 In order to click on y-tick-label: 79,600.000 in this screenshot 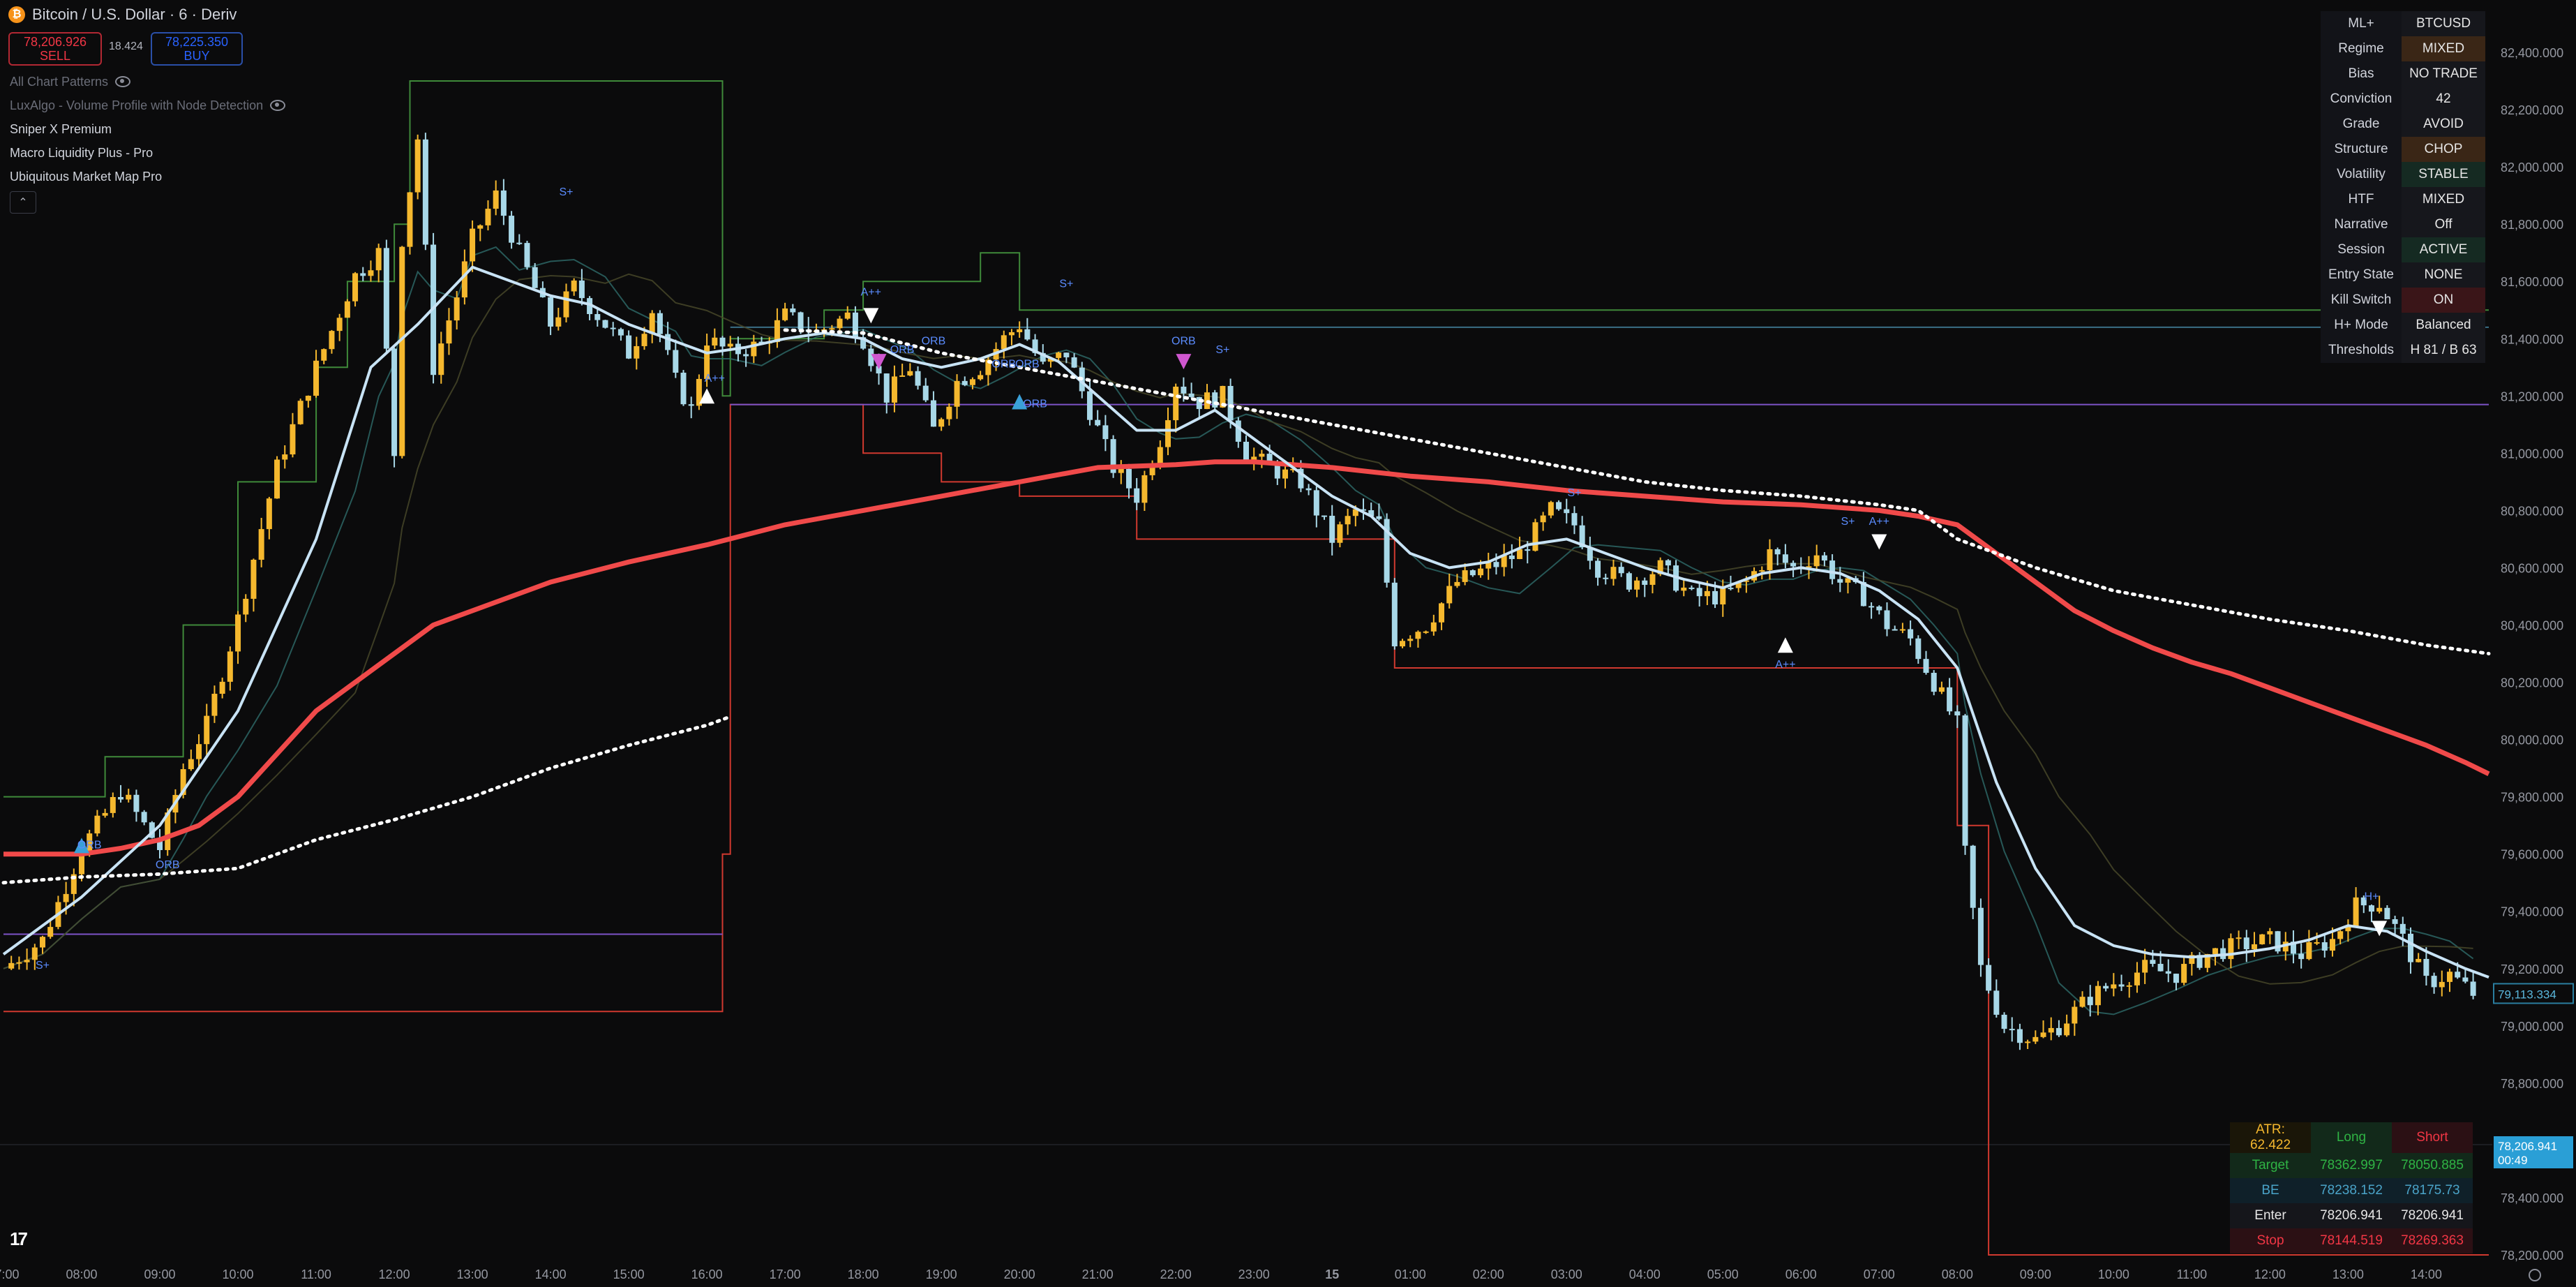, I will do `click(2532, 855)`.